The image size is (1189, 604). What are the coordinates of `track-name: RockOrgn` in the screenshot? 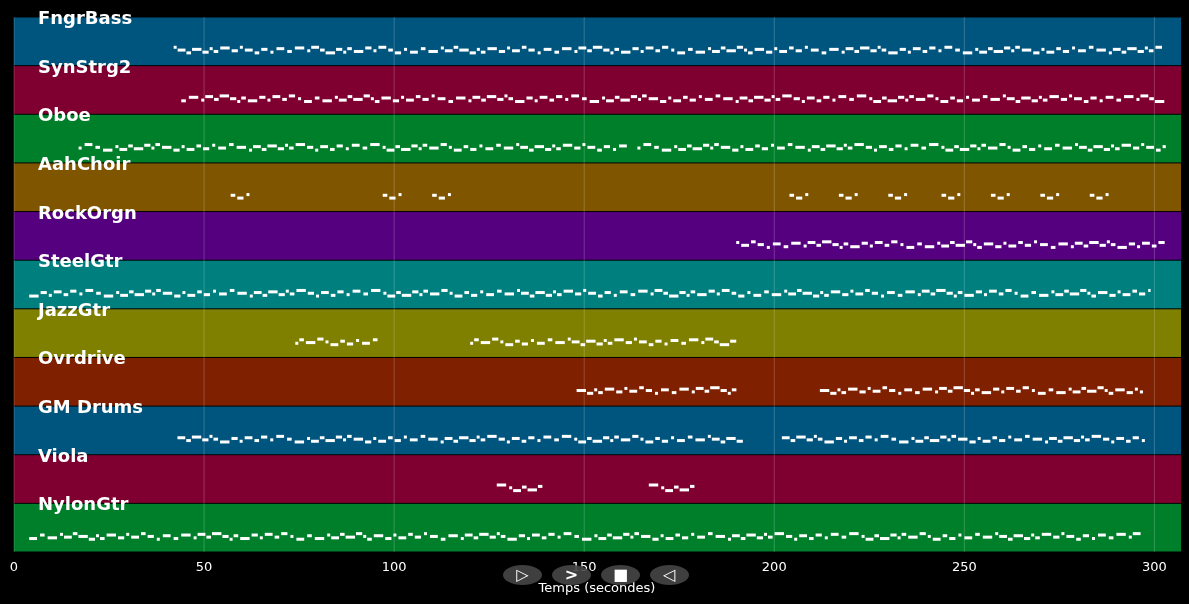 It's located at (87, 212).